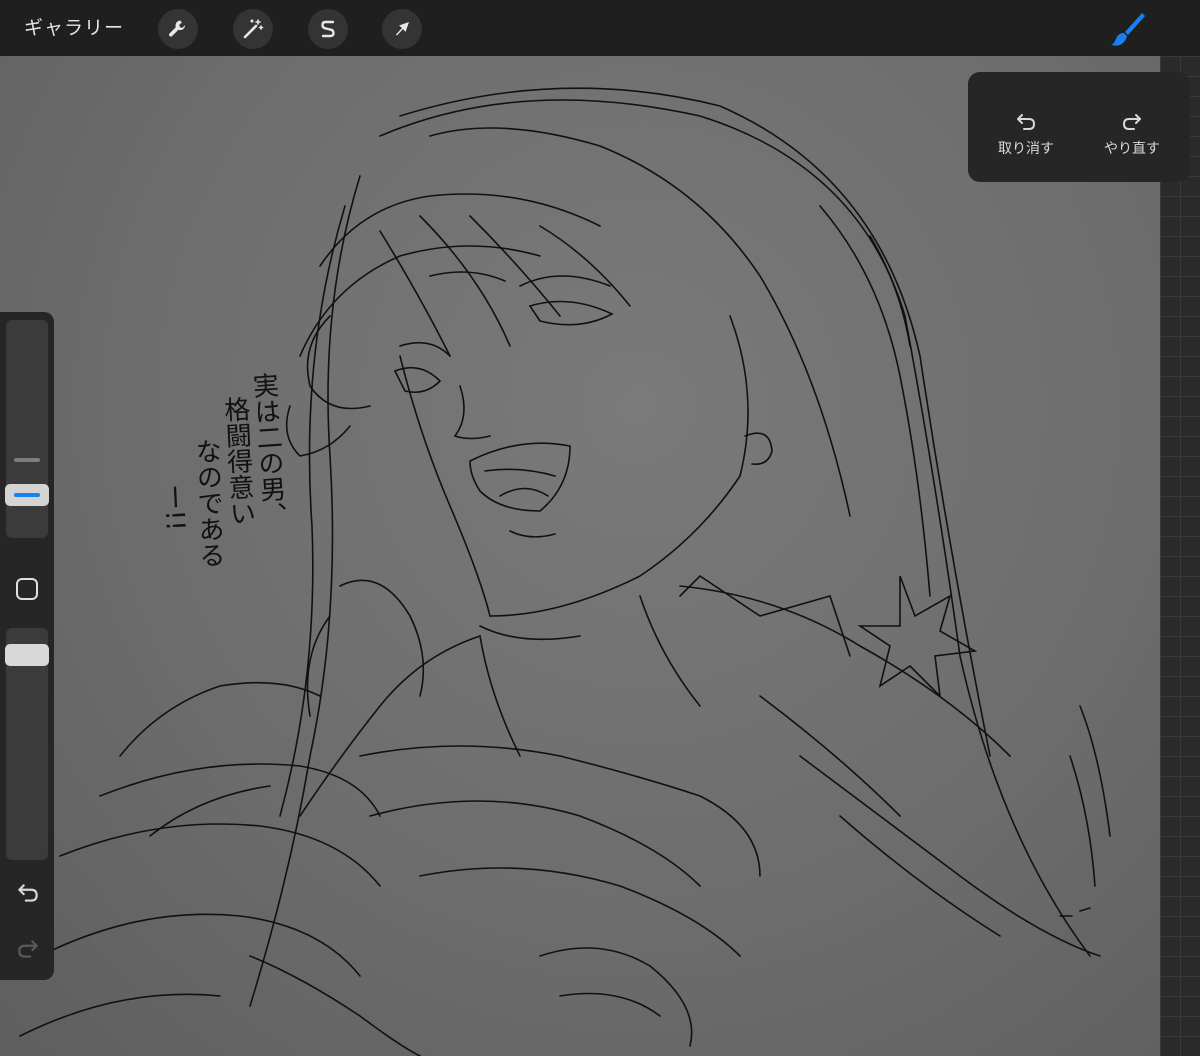 Image resolution: width=1200 pixels, height=1056 pixels. I want to click on right-edge-strip, so click(1180, 556).